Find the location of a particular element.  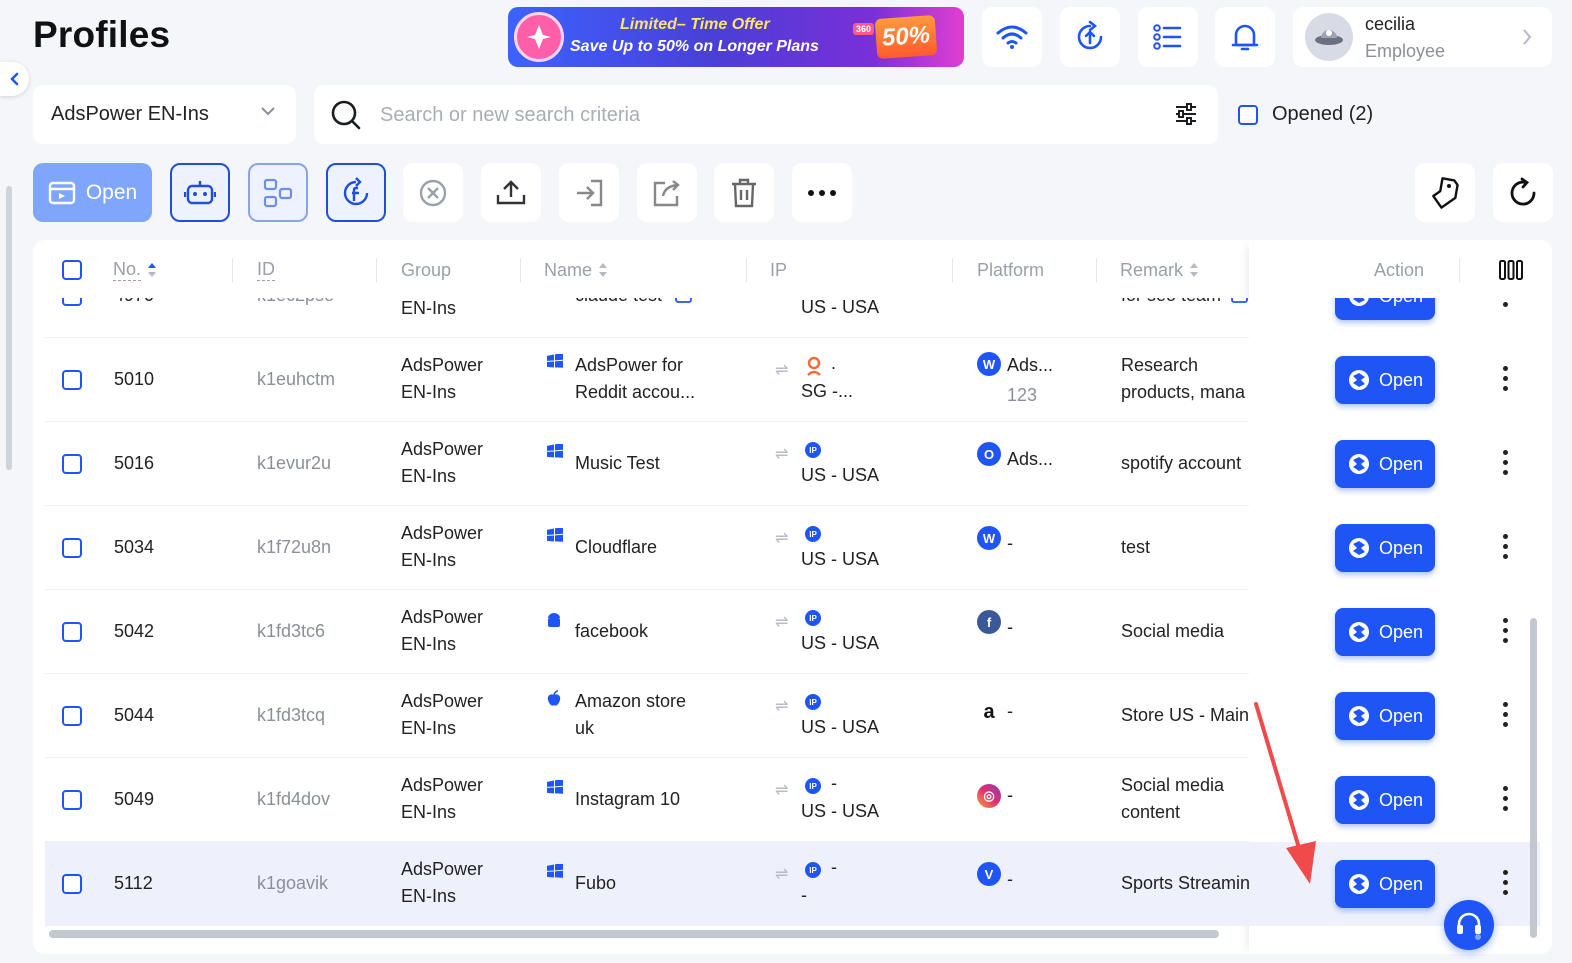

user-menu: cecilia Employee is located at coordinates (1422, 37).